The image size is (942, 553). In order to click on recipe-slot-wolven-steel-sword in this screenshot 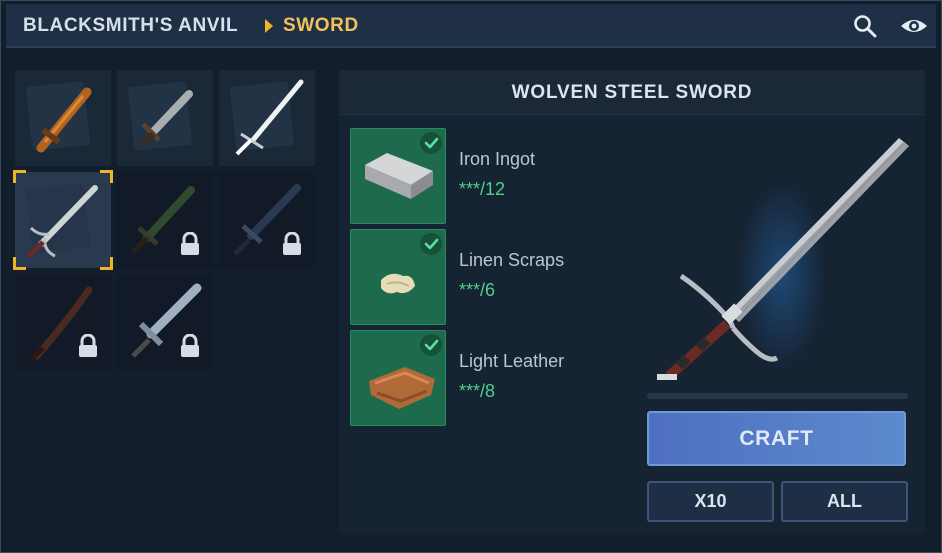, I will do `click(63, 220)`.